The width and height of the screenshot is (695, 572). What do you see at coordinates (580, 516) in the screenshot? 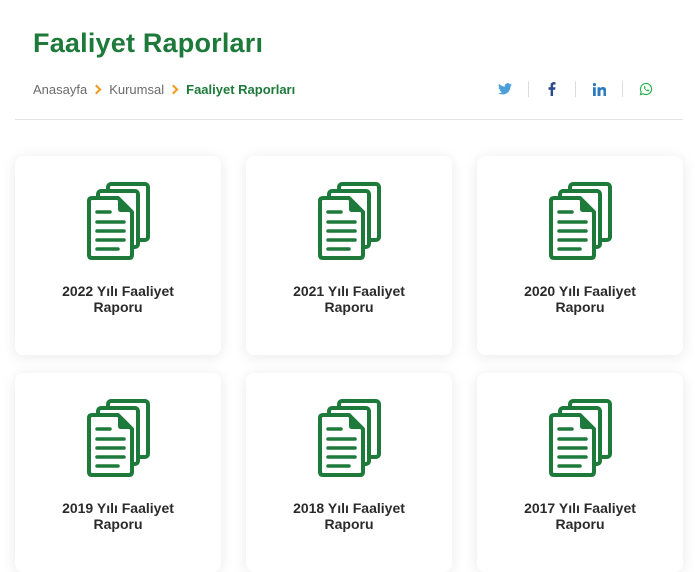
I see `report-title: 2017 Yılı Faaliyet Raporu` at bounding box center [580, 516].